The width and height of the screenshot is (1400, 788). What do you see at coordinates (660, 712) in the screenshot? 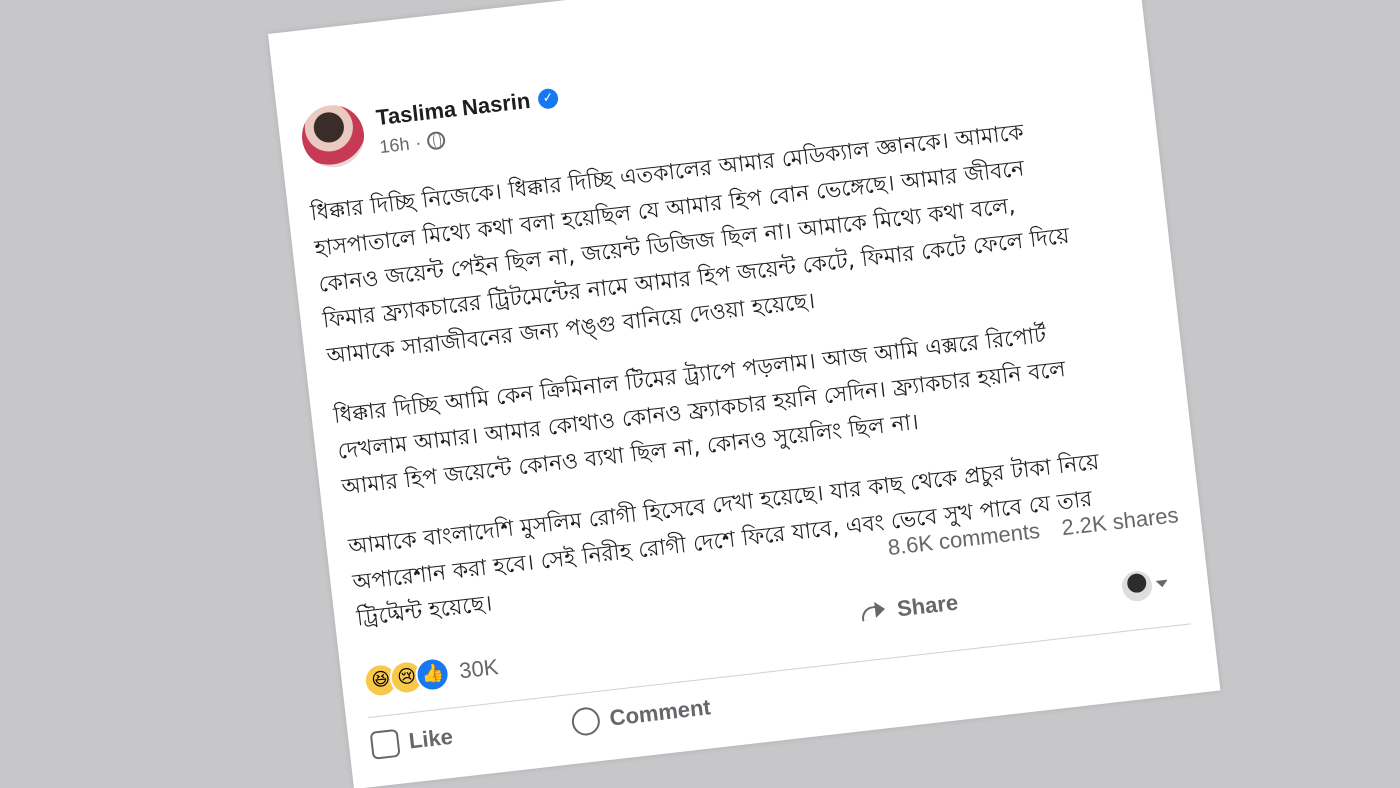
I see `comment-label: Comment` at bounding box center [660, 712].